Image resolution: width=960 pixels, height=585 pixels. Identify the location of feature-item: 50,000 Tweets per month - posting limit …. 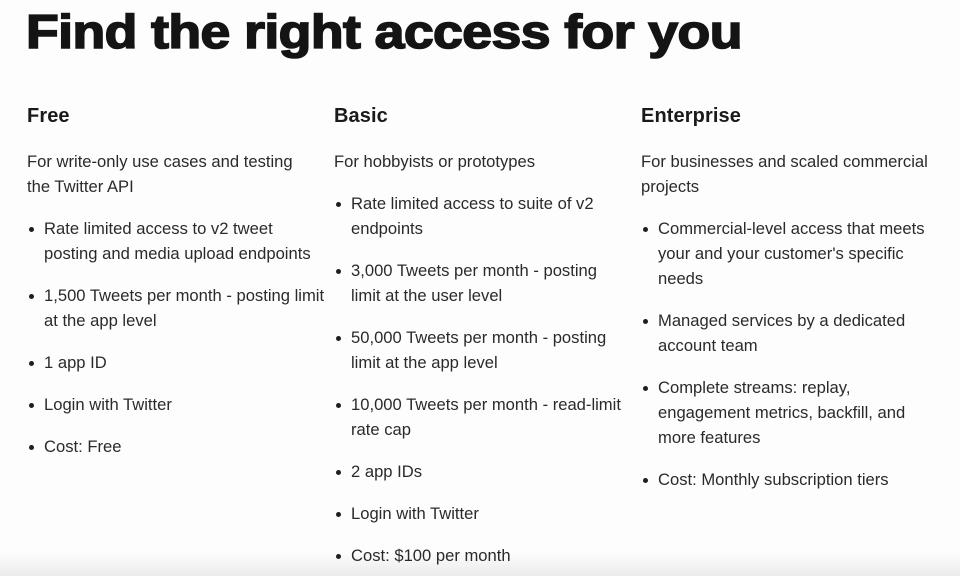
(478, 350).